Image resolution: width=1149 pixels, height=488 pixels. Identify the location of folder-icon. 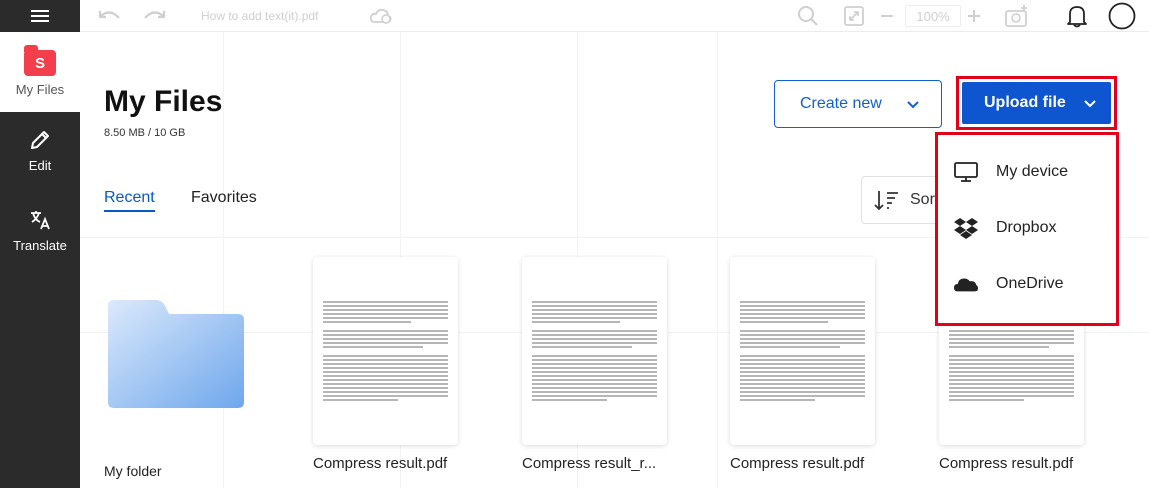
(176, 354).